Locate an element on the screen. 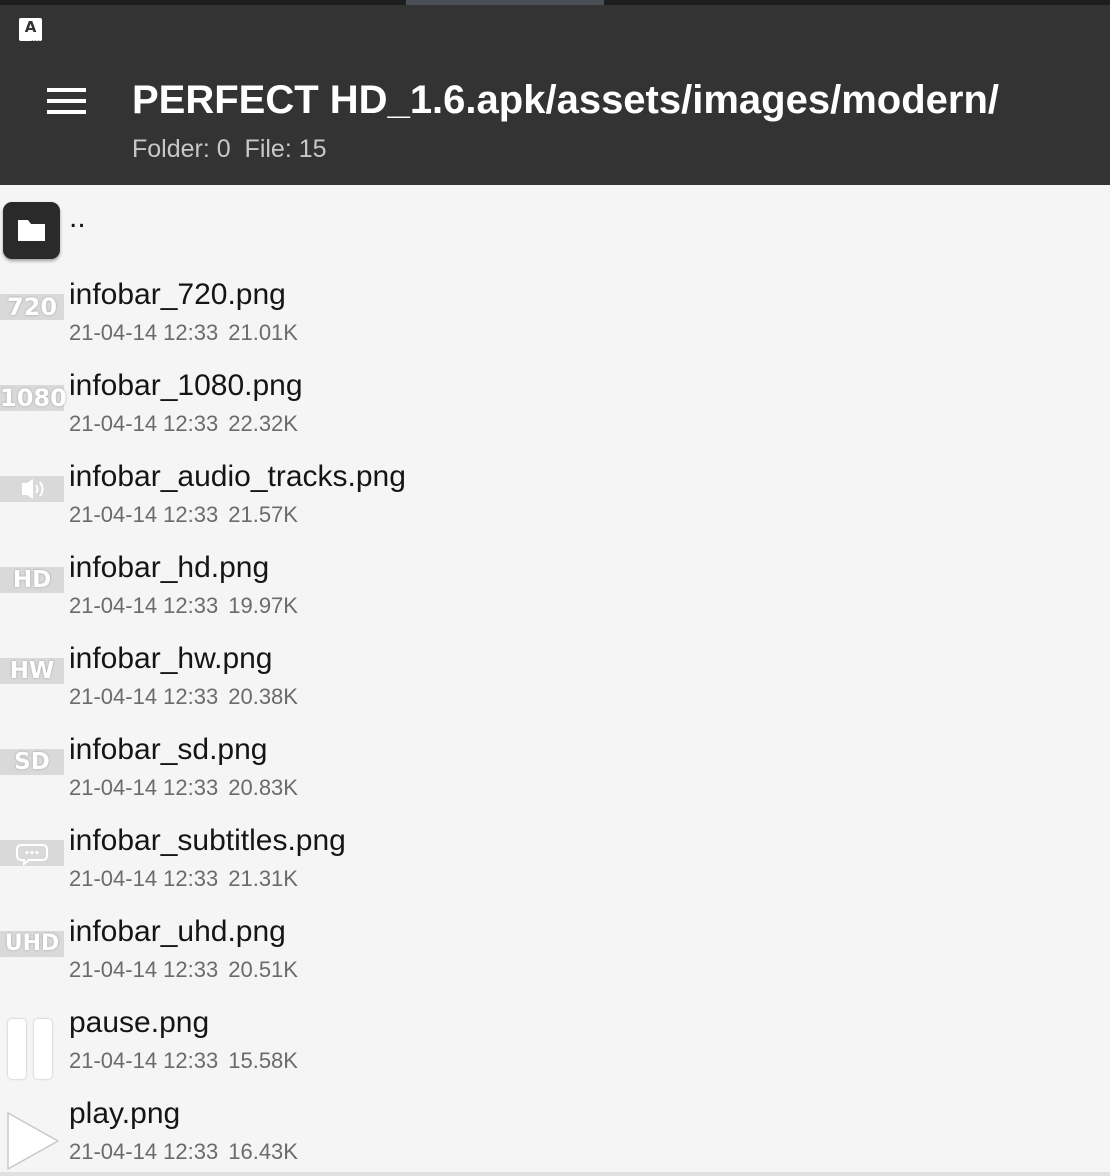 The width and height of the screenshot is (1110, 1176). parent-directory-row: .. is located at coordinates (555, 230).